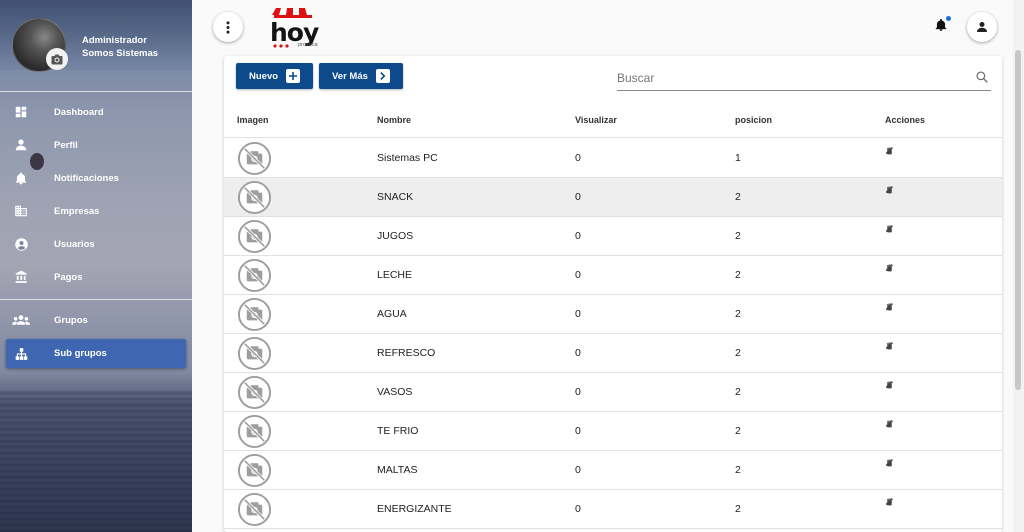  Describe the element at coordinates (398, 431) in the screenshot. I see `cell-nombre: TE FRIO` at that location.